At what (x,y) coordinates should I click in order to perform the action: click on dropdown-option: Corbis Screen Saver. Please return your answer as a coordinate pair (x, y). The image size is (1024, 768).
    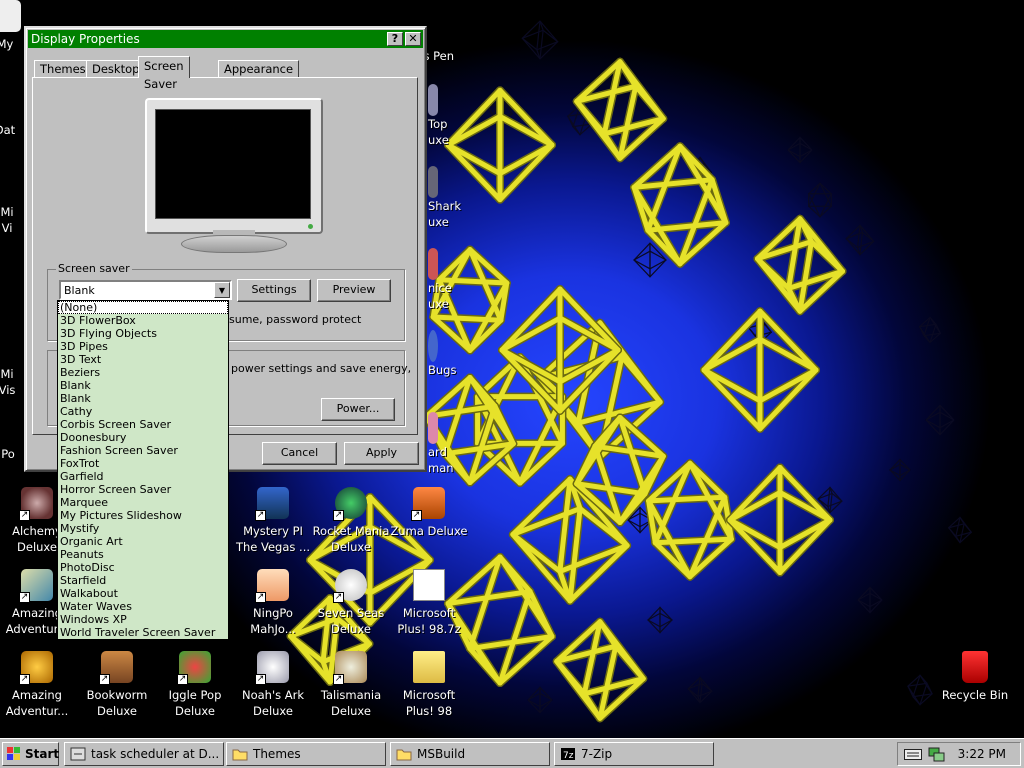
    Looking at the image, I should click on (143, 424).